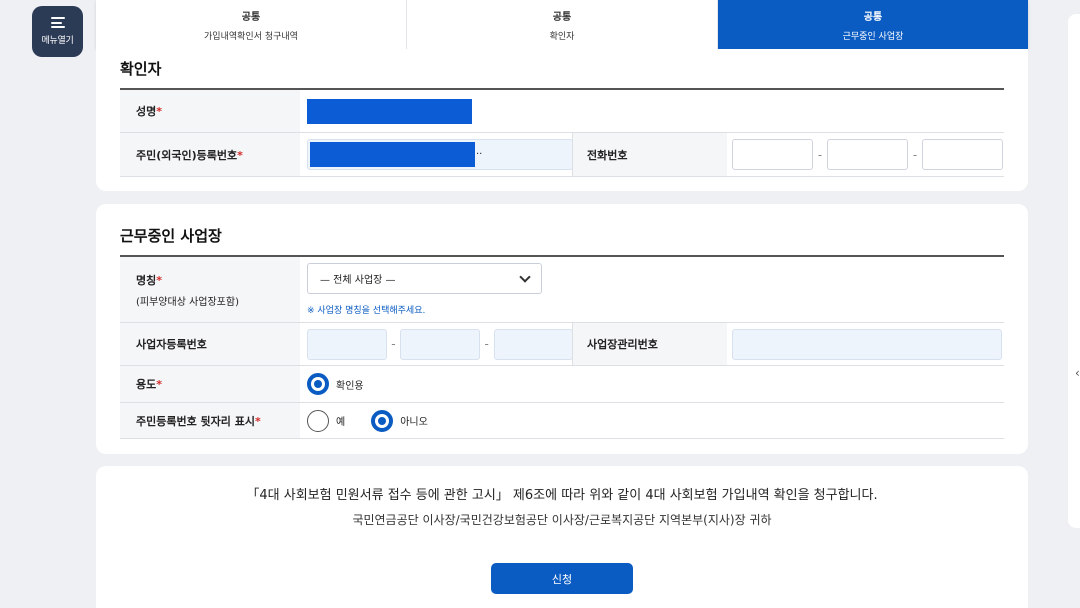 The width and height of the screenshot is (1080, 608). What do you see at coordinates (187, 302) in the screenshot?
I see `workplace-name-sublabel: (피부양대상 사업장포함)` at bounding box center [187, 302].